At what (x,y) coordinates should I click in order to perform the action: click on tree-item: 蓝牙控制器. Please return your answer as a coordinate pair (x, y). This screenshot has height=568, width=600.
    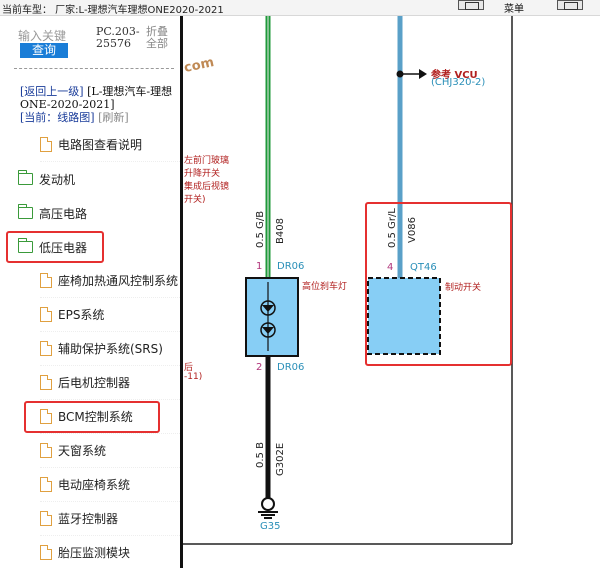
    Looking at the image, I should click on (110, 519).